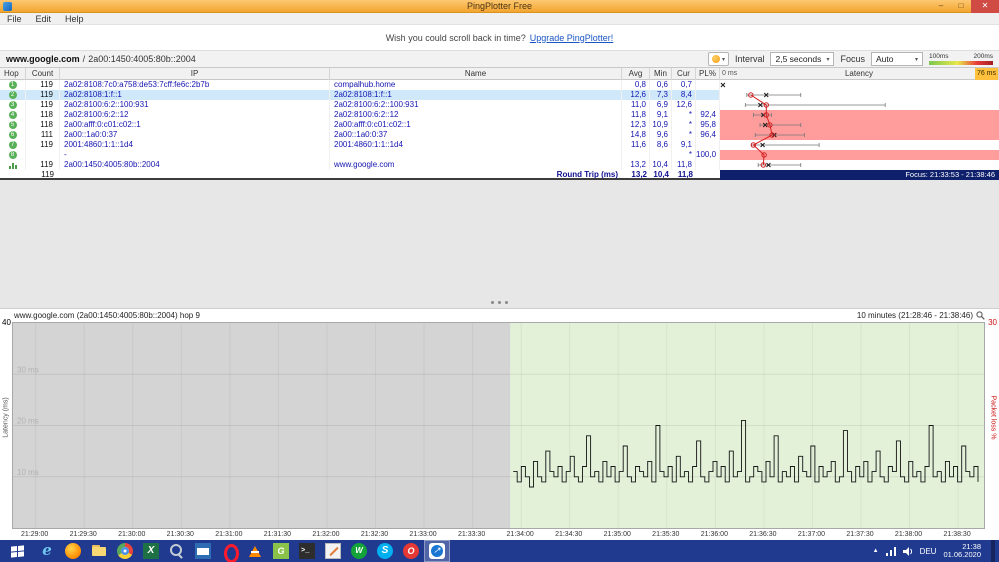 The width and height of the screenshot is (999, 562). I want to click on cell-ip: 2a00::1a0:0:37, so click(195, 135).